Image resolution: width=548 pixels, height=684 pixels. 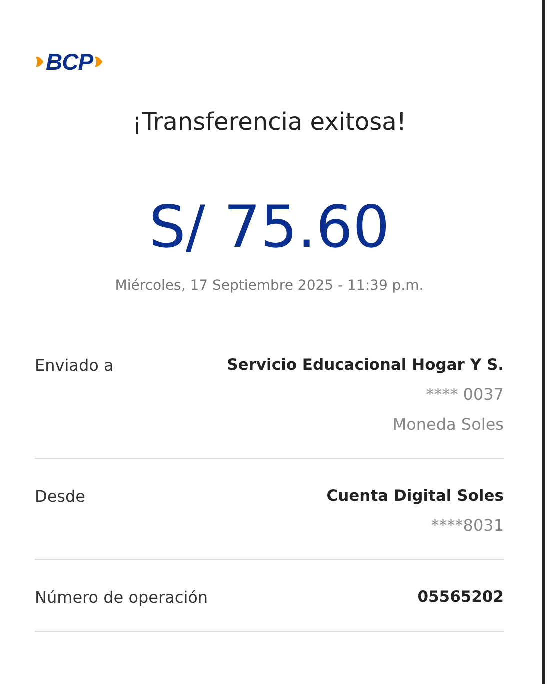 I want to click on bank-logo: BCP, so click(x=70, y=62).